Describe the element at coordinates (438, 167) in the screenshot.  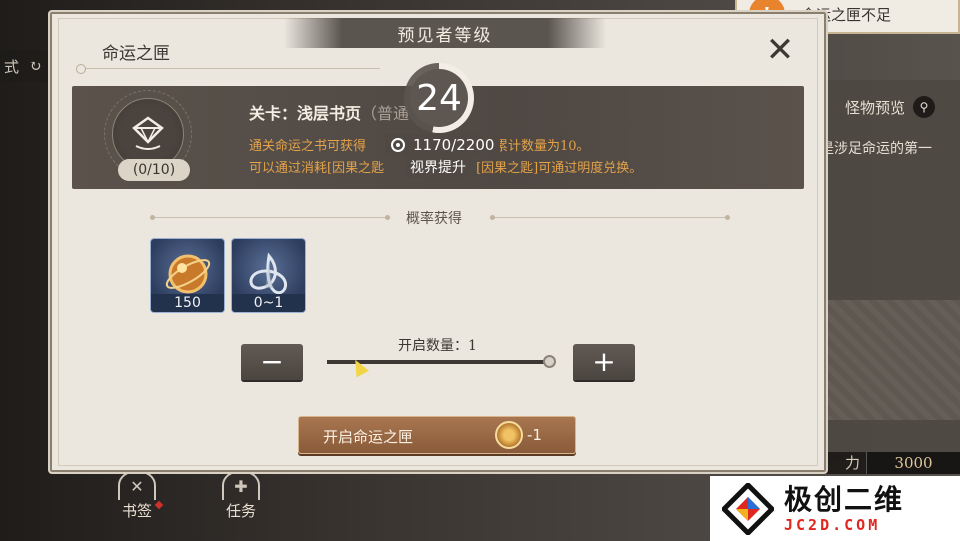
I see `vision-up-label: 视界提升` at that location.